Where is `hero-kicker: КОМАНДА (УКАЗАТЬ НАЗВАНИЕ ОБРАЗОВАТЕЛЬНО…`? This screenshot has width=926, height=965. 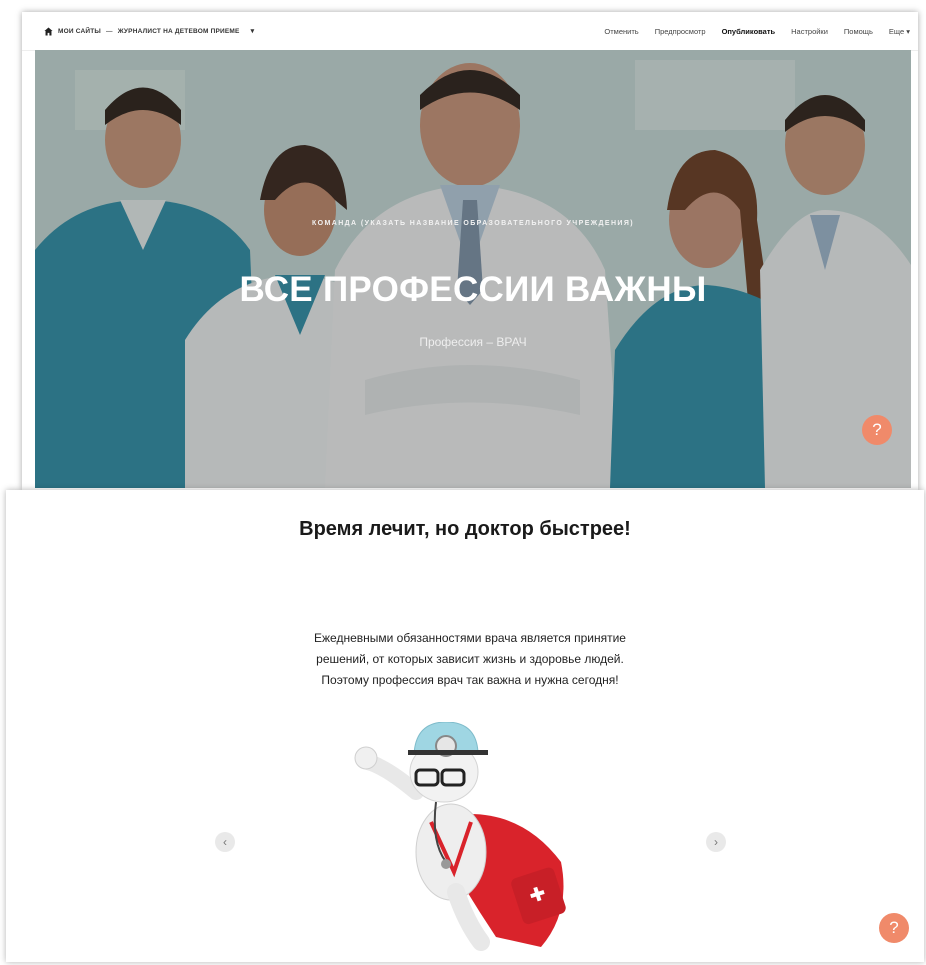
hero-kicker: КОМАНДА (УКАЗАТЬ НАЗВАНИЕ ОБРАЗОВАТЕЛЬНО… is located at coordinates (473, 223).